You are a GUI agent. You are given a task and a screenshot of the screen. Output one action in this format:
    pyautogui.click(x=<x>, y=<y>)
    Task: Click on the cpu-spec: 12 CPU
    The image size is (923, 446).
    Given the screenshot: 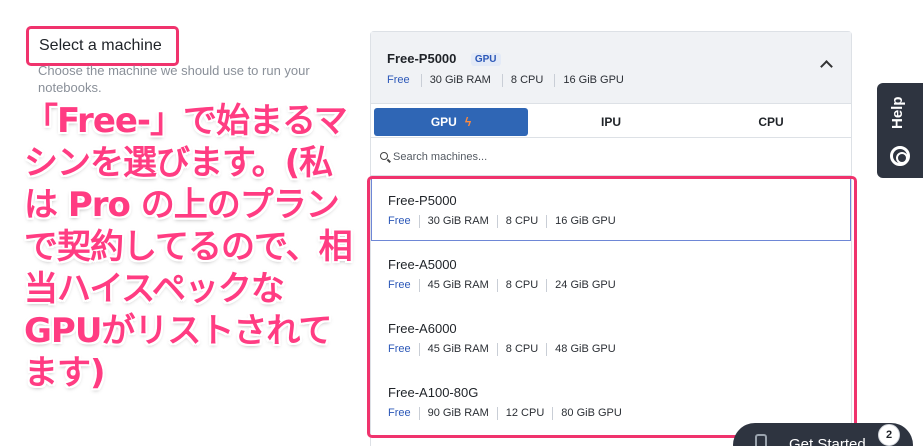 What is the action you would take?
    pyautogui.click(x=524, y=413)
    